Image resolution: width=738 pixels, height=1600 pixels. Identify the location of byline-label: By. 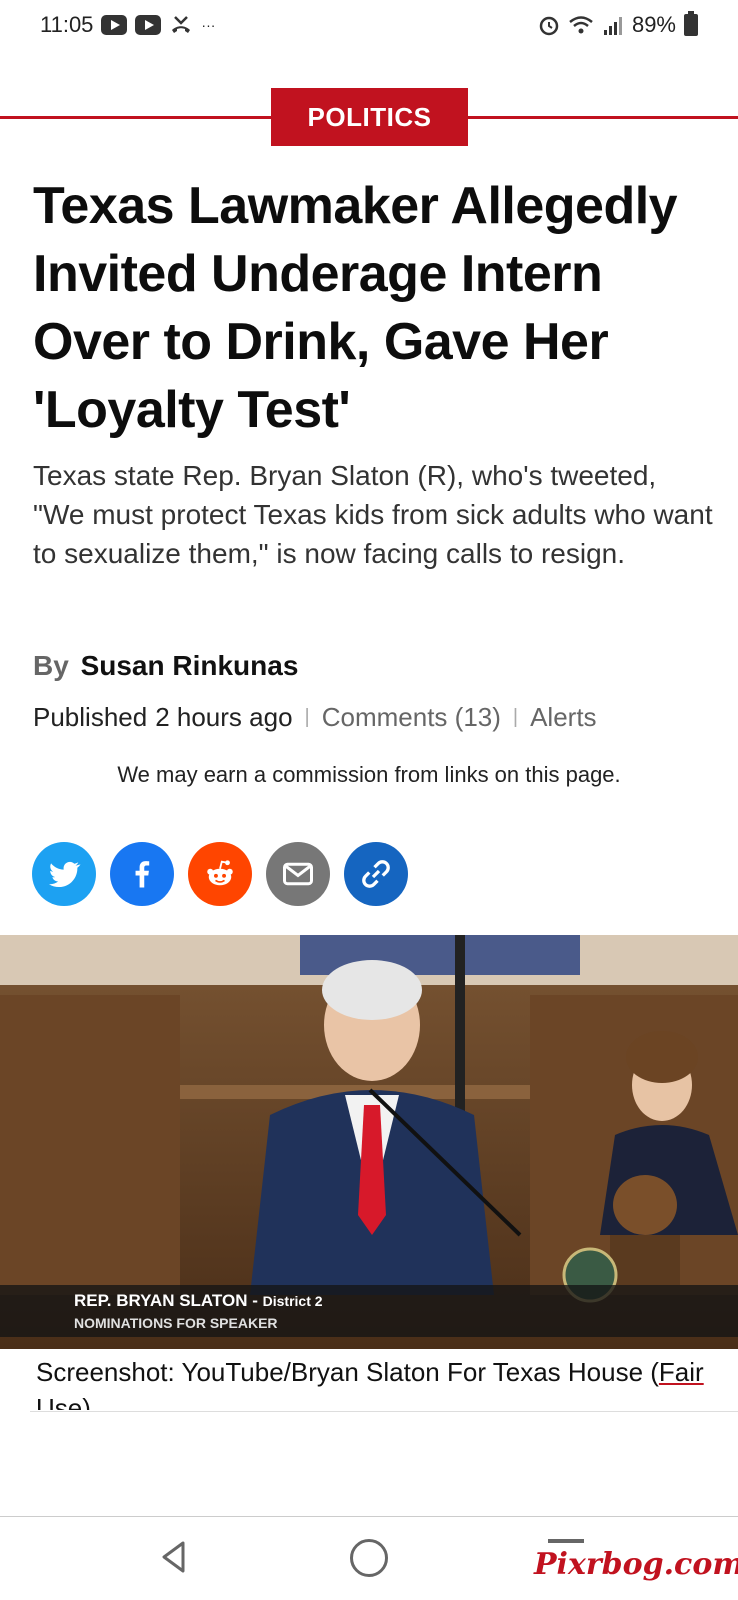
(51, 665).